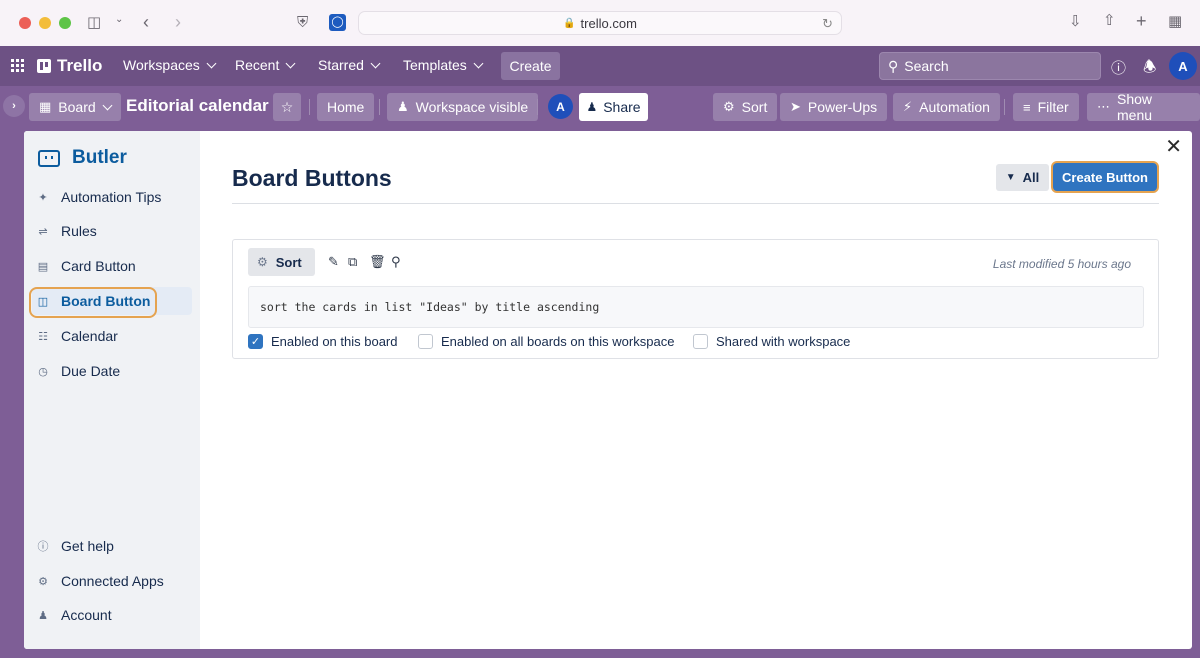  I want to click on logo-text: Trello, so click(80, 65).